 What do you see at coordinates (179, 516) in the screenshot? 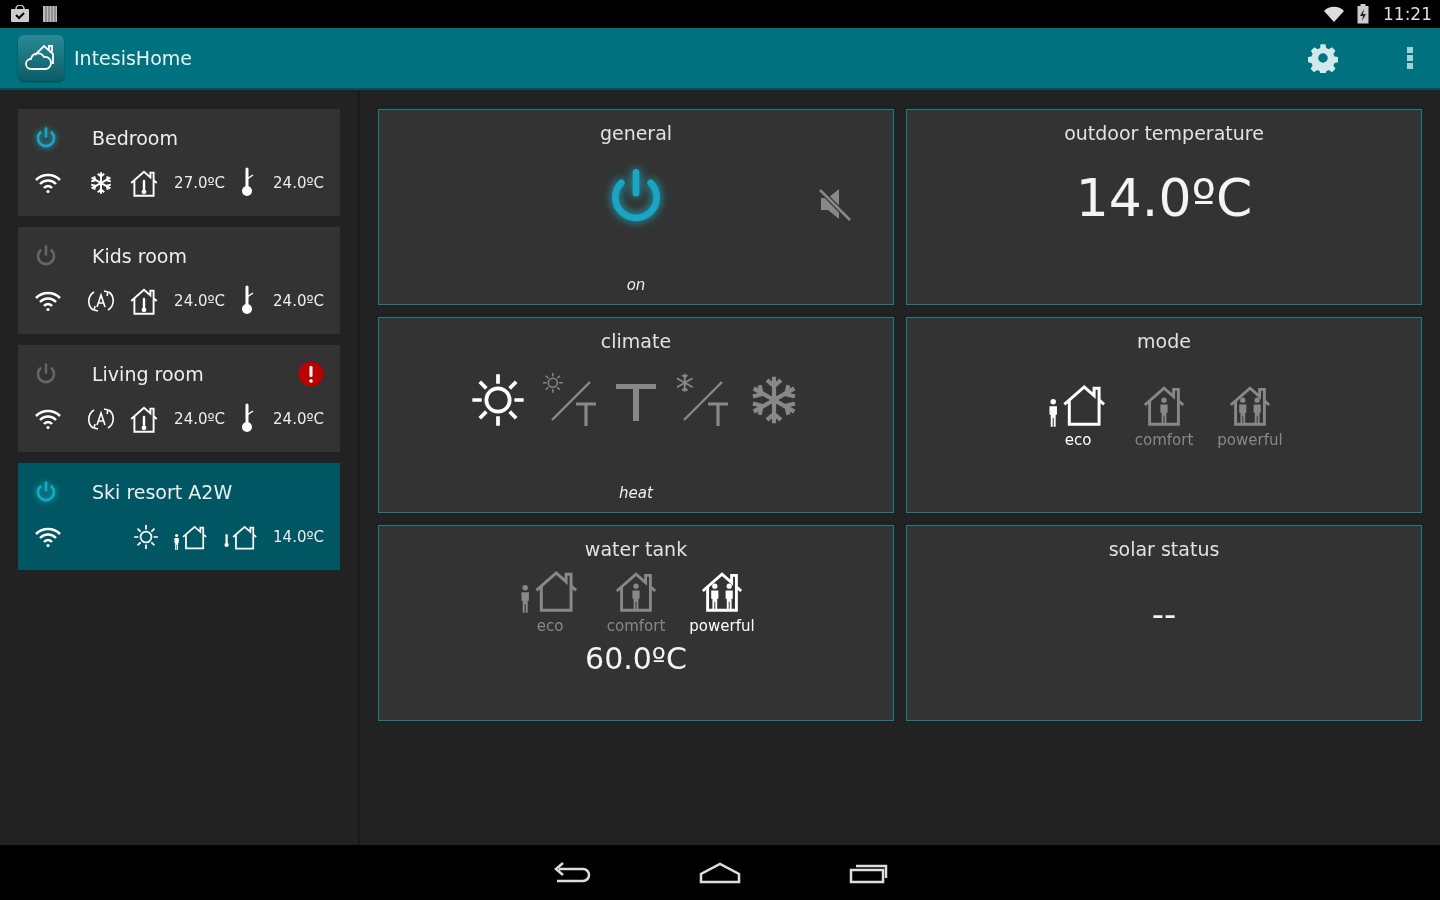
I see `device-card: Ski resort A2W 14.0ºC` at bounding box center [179, 516].